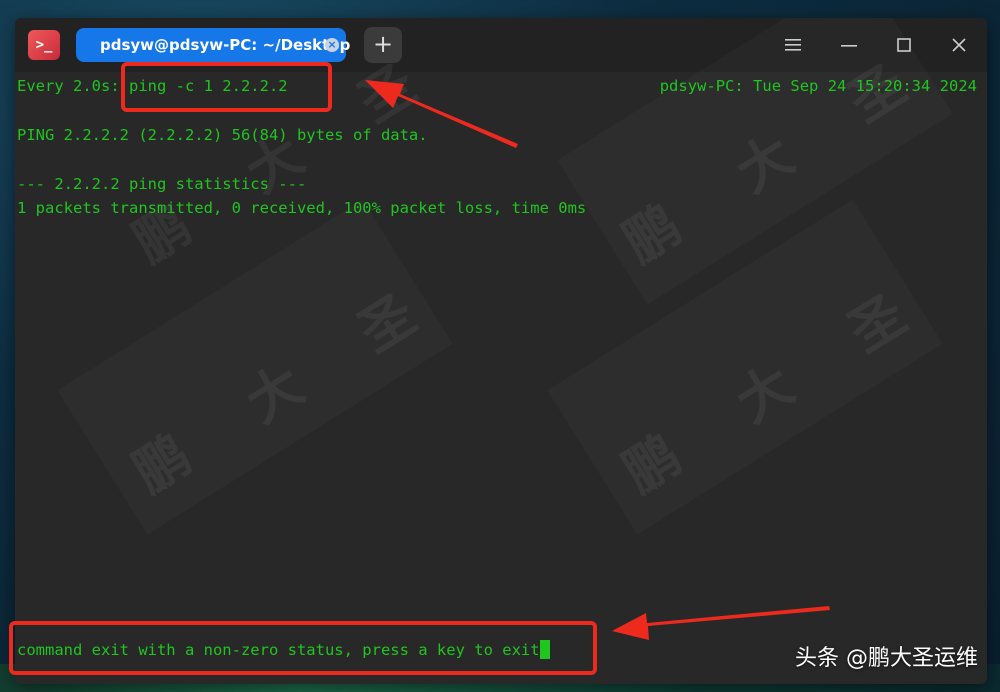 This screenshot has width=1000, height=692. I want to click on close-icon, so click(959, 45).